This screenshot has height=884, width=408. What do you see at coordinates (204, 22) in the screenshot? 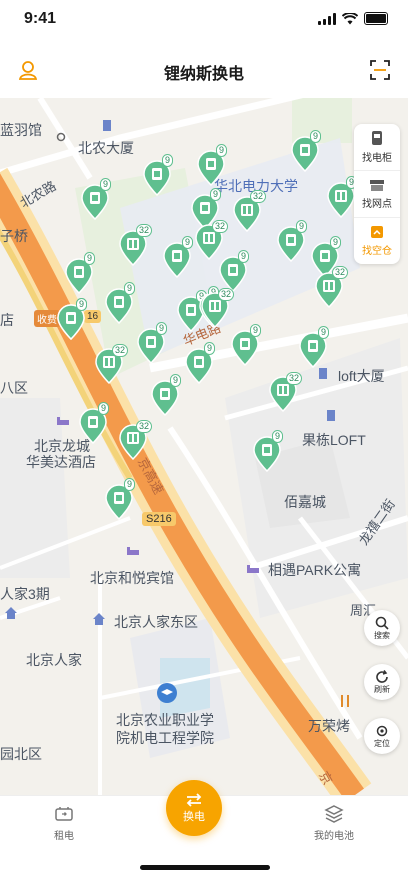
I see `status-bar: 9:41` at bounding box center [204, 22].